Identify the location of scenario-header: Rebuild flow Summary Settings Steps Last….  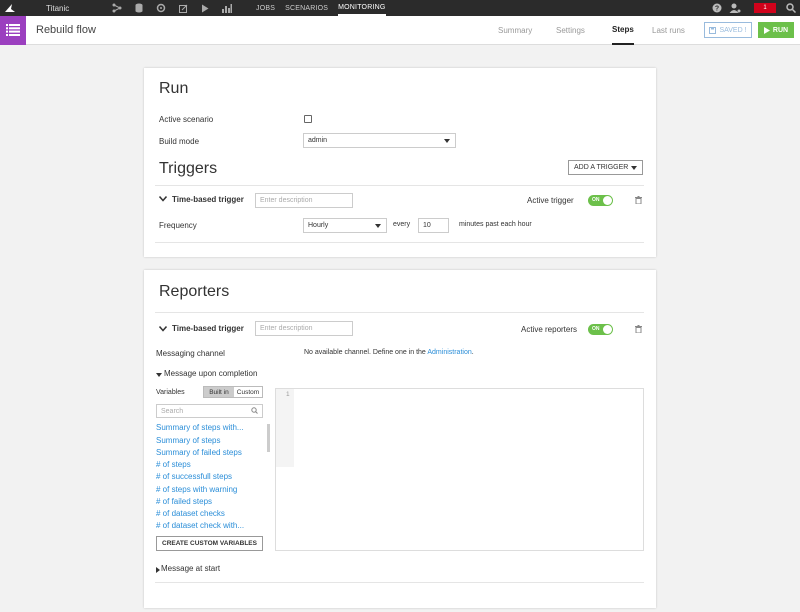
(400, 30).